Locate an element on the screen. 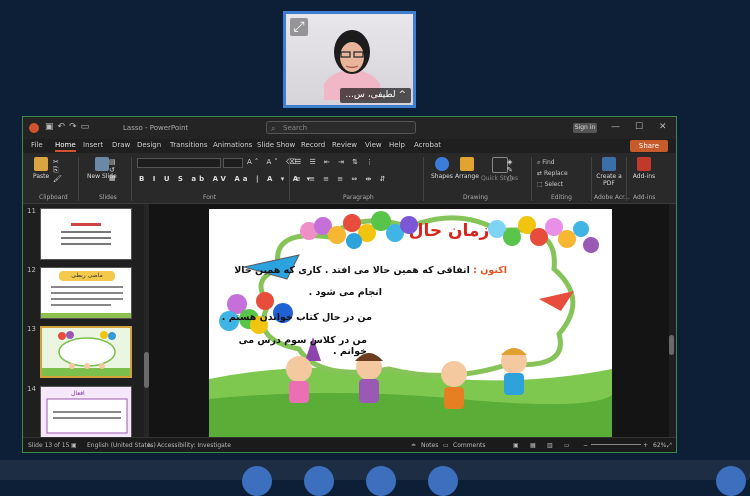 The image size is (750, 496). replace-button: ⇄ Replace is located at coordinates (552, 173).